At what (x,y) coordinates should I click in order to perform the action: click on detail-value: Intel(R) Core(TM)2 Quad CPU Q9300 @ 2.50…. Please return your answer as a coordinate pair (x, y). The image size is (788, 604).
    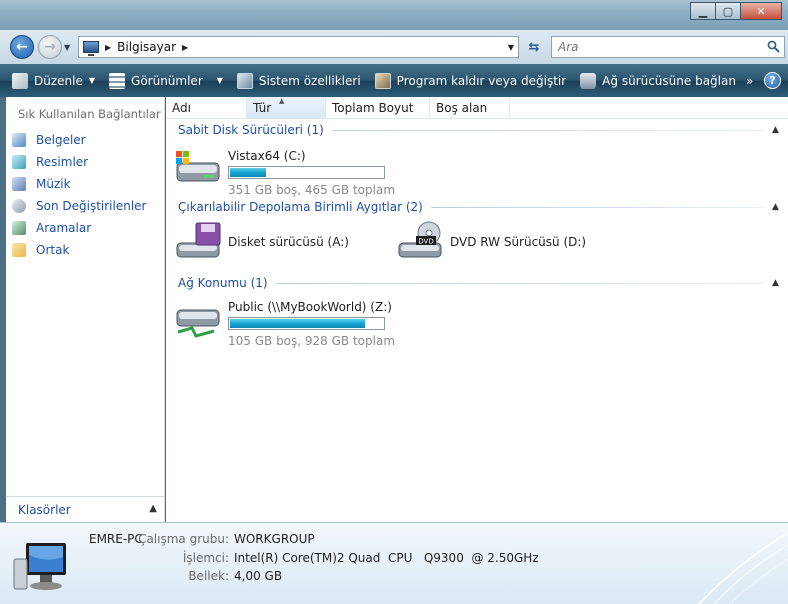
    Looking at the image, I should click on (386, 558).